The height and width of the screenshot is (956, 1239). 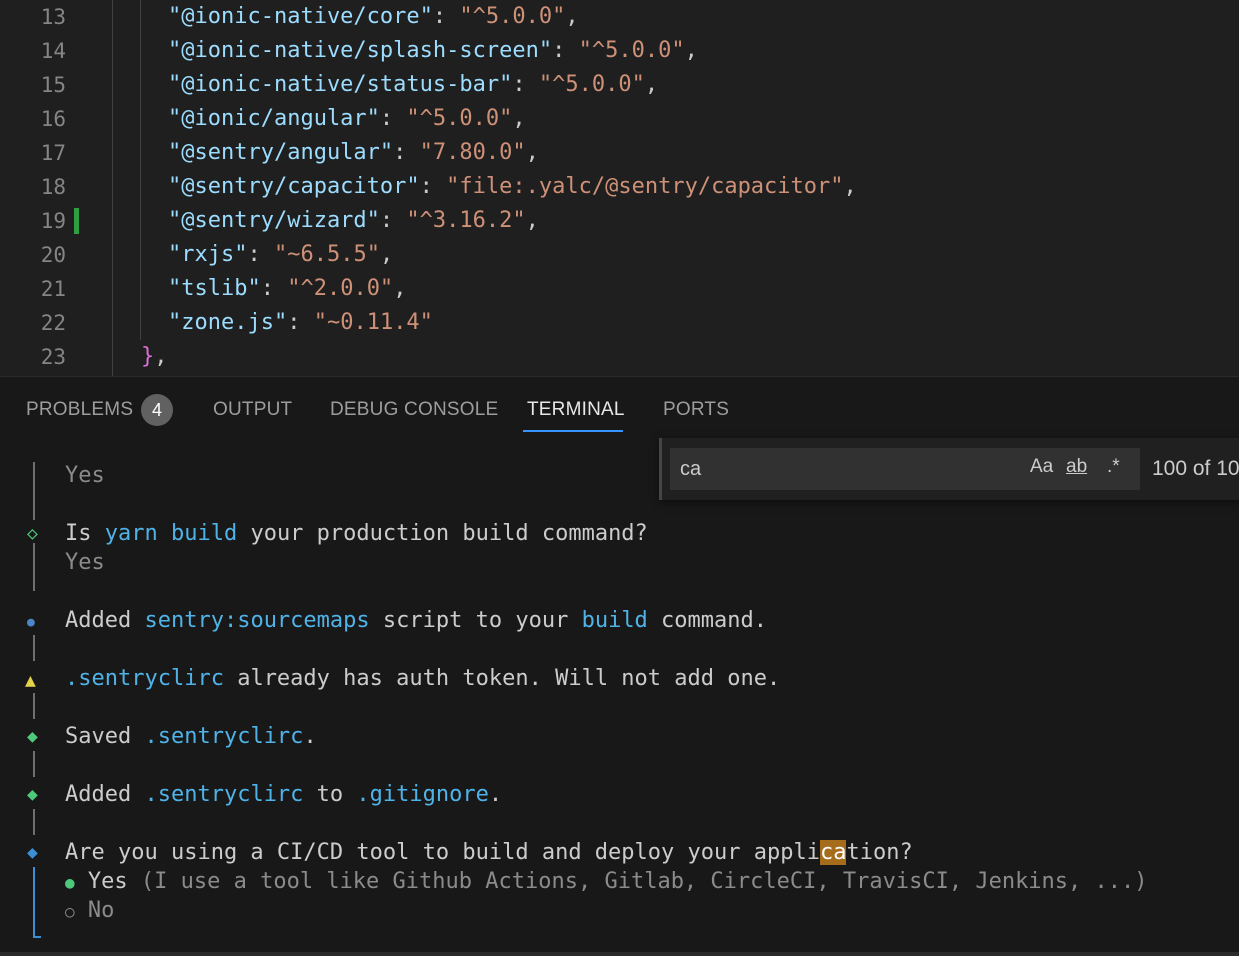 What do you see at coordinates (1076, 467) in the screenshot?
I see `whole-word-toggle: ab` at bounding box center [1076, 467].